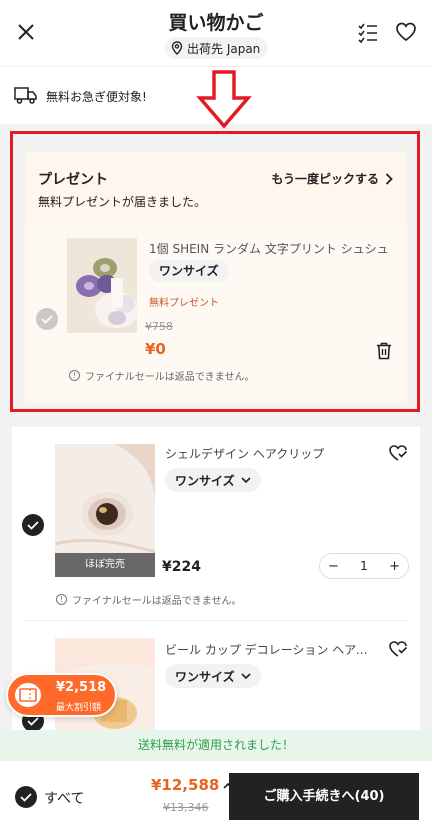 The height and width of the screenshot is (832, 432). I want to click on trash-icon, so click(384, 351).